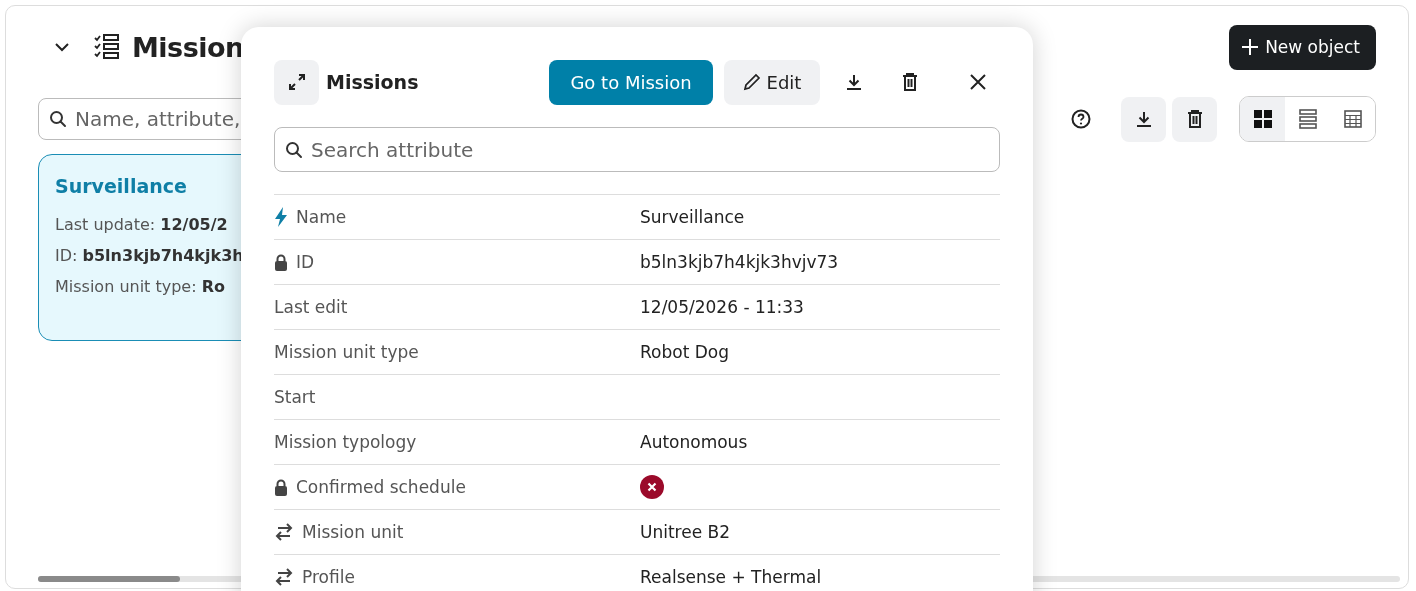 The height and width of the screenshot is (591, 1416). I want to click on grid-icon, so click(1262, 119).